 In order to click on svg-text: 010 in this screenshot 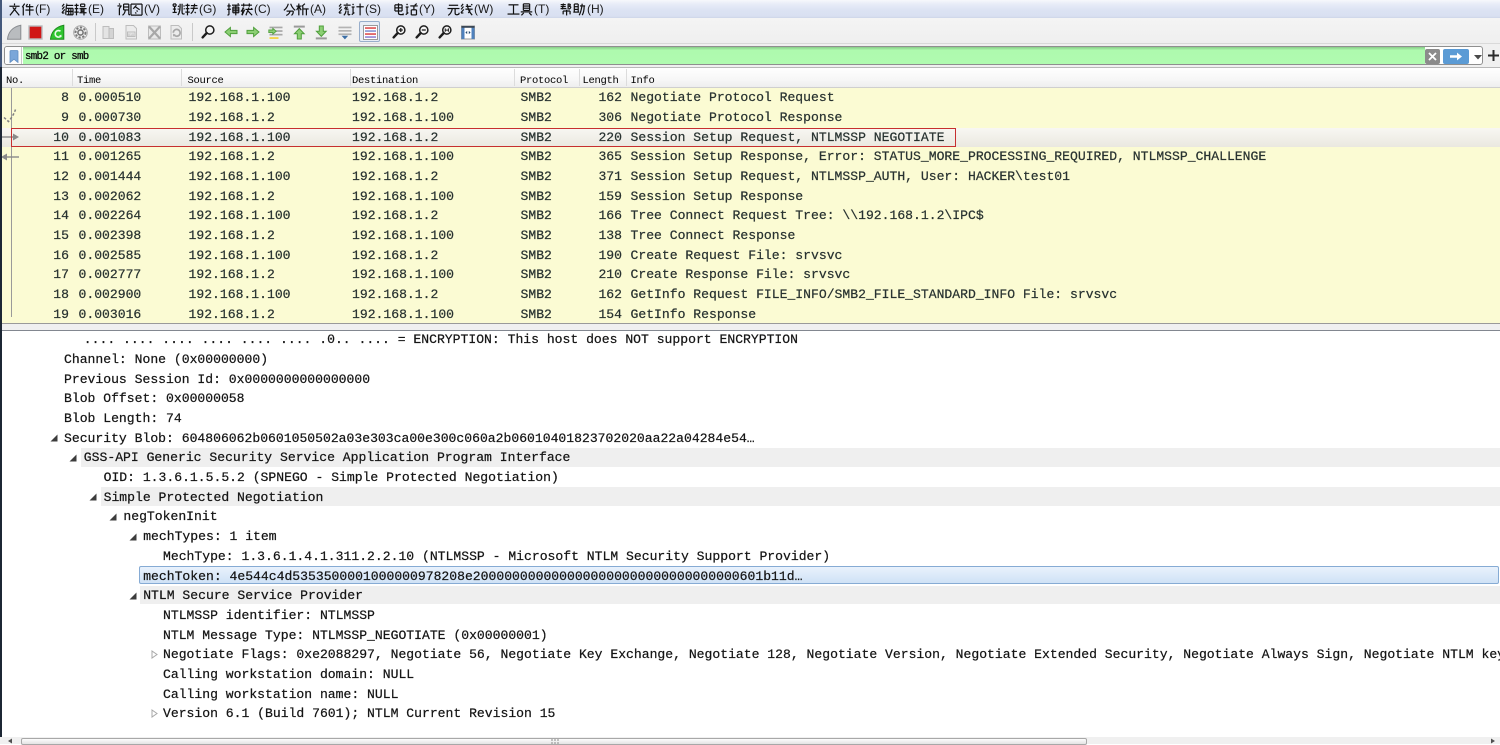, I will do `click(131, 34)`.